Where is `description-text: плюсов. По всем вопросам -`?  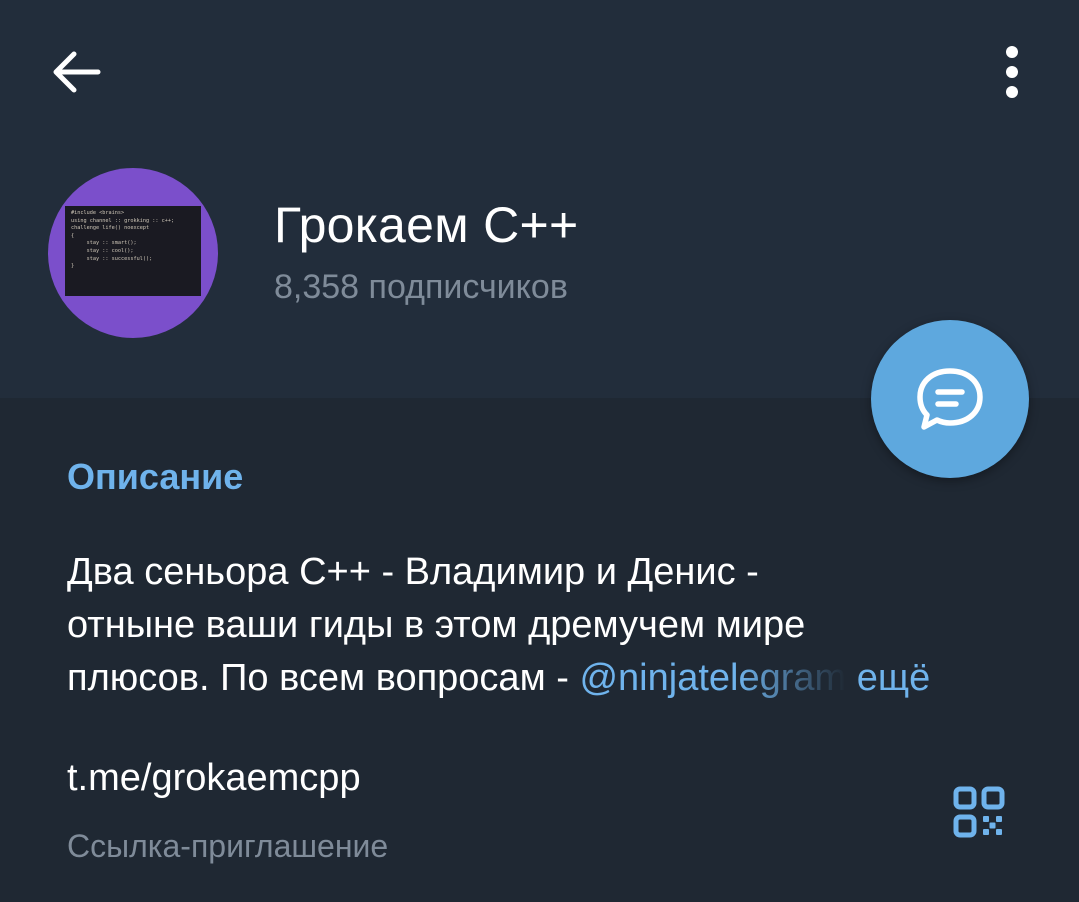 description-text: плюсов. По всем вопросам - is located at coordinates (323, 678).